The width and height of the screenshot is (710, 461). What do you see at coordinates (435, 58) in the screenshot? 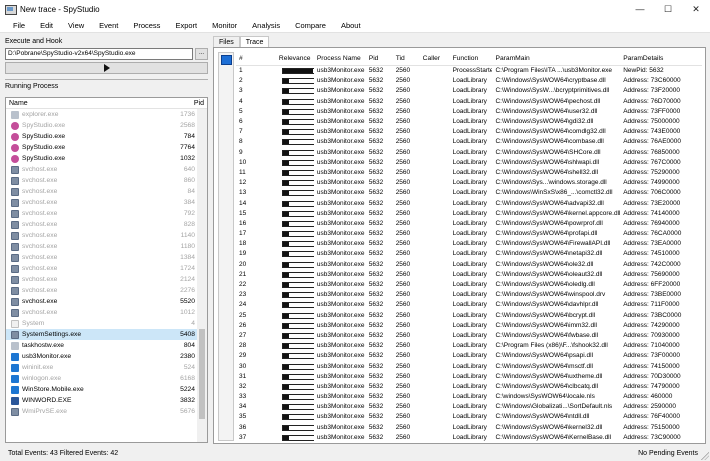
I see `column-caller-header: Caller` at bounding box center [435, 58].